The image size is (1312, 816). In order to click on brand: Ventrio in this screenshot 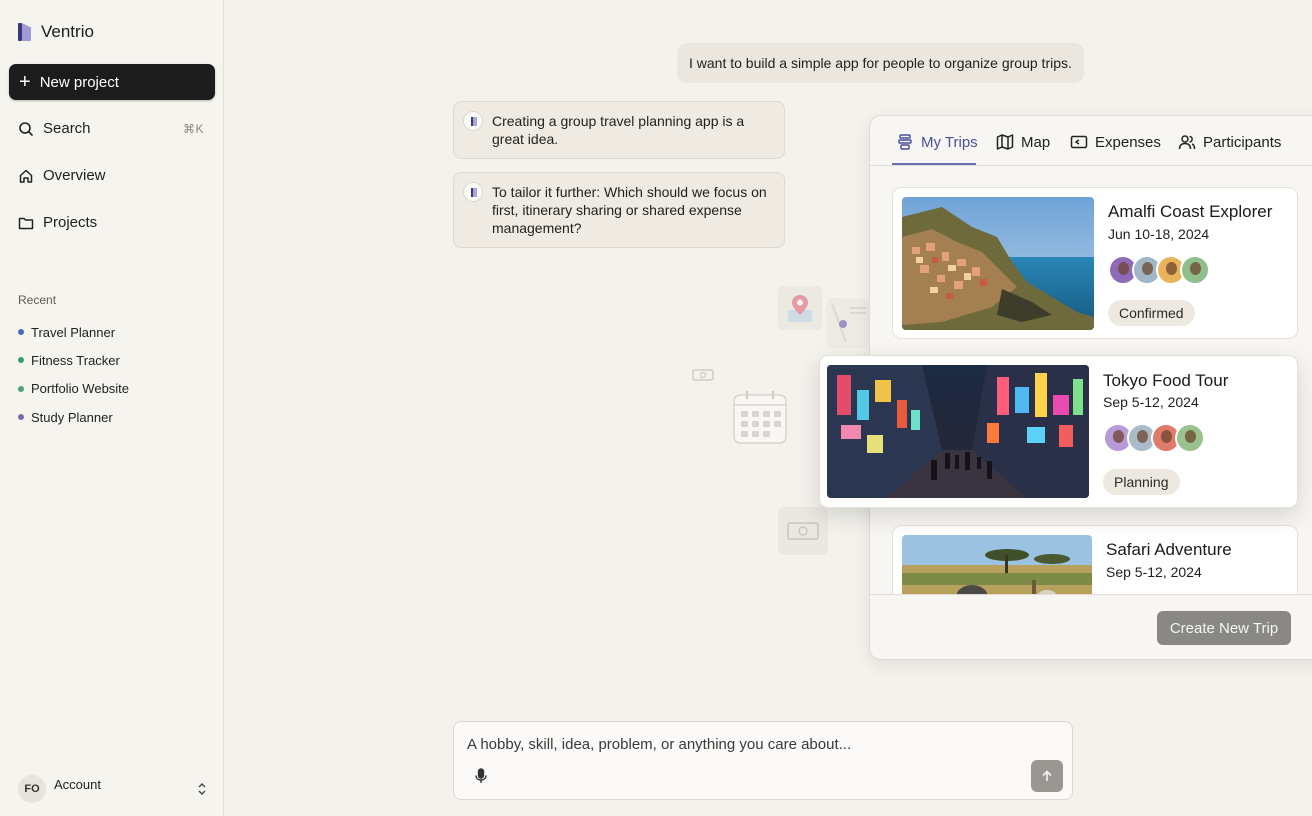, I will do `click(56, 32)`.